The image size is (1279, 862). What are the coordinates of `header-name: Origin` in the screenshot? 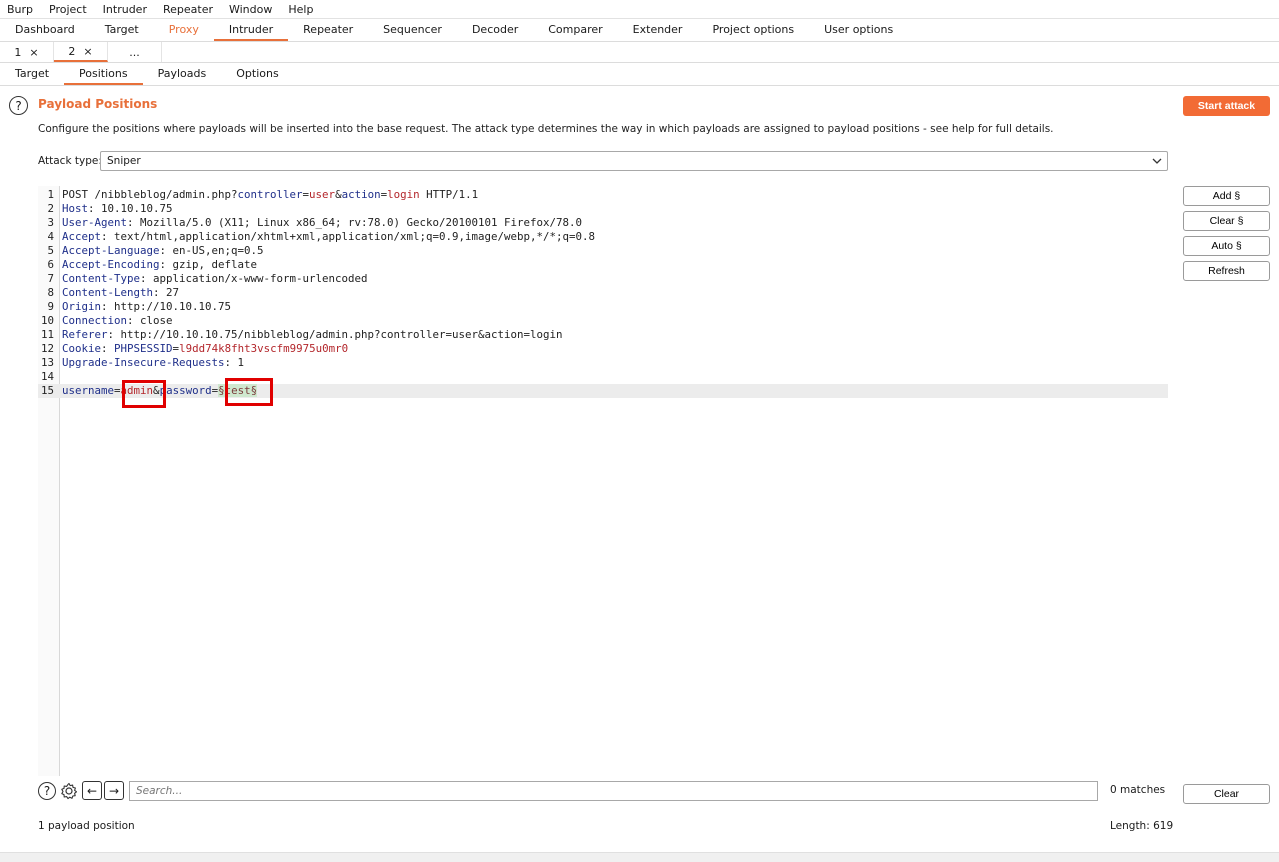 It's located at (82, 306).